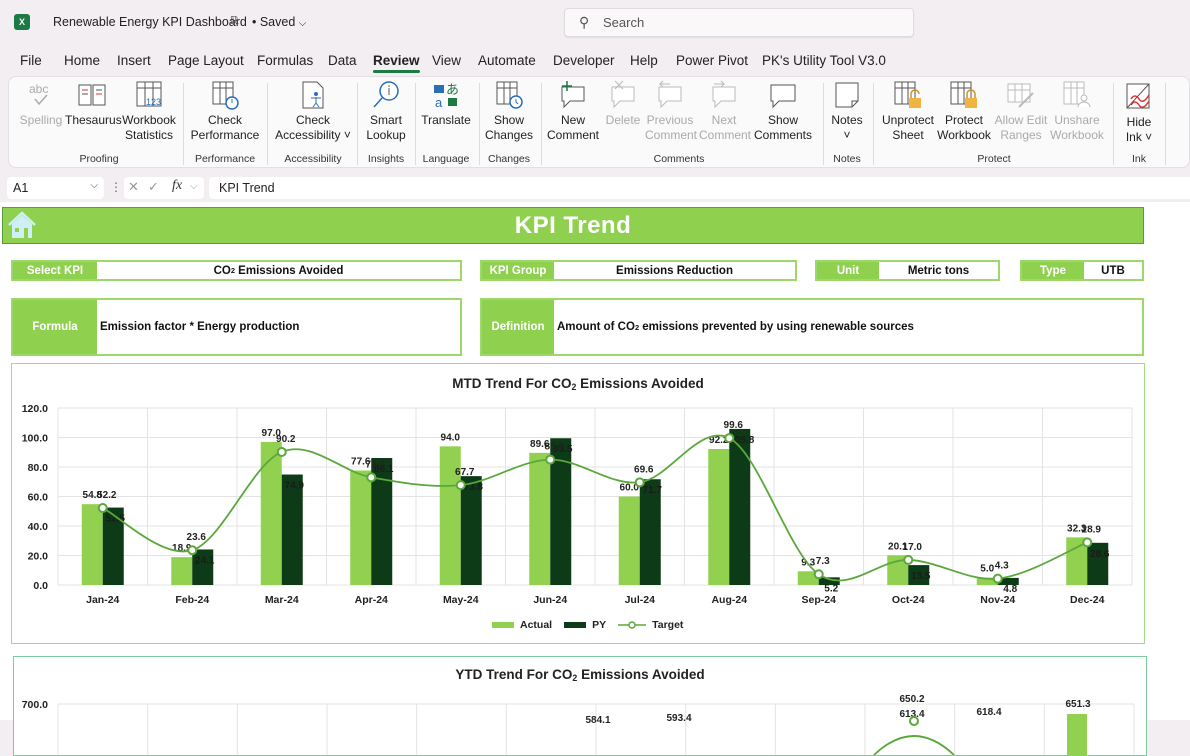 The width and height of the screenshot is (1190, 756). What do you see at coordinates (584, 60) in the screenshot?
I see `menu-tab-developer: Developer` at bounding box center [584, 60].